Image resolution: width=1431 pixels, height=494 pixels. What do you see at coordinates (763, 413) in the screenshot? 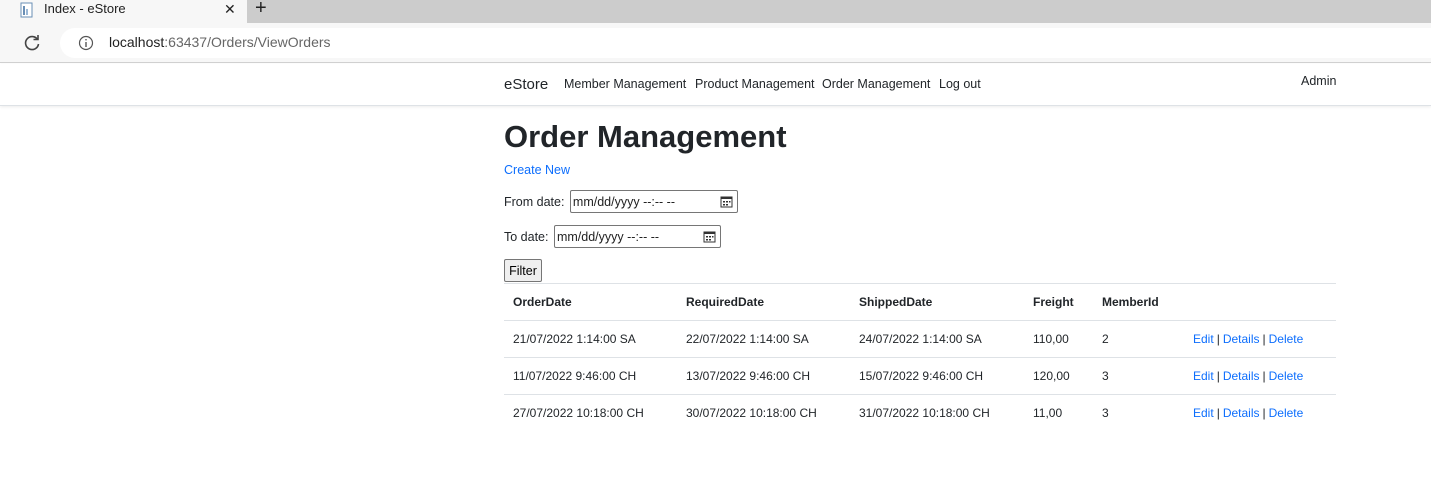
I see `cell-requireddate: 30/07/2022 10:18:00 CH` at bounding box center [763, 413].